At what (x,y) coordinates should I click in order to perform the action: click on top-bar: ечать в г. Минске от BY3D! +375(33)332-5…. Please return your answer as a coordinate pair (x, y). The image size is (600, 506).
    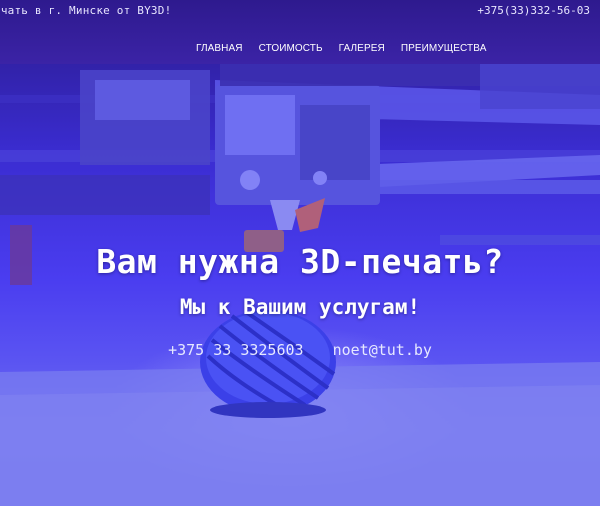
    Looking at the image, I should click on (300, 32).